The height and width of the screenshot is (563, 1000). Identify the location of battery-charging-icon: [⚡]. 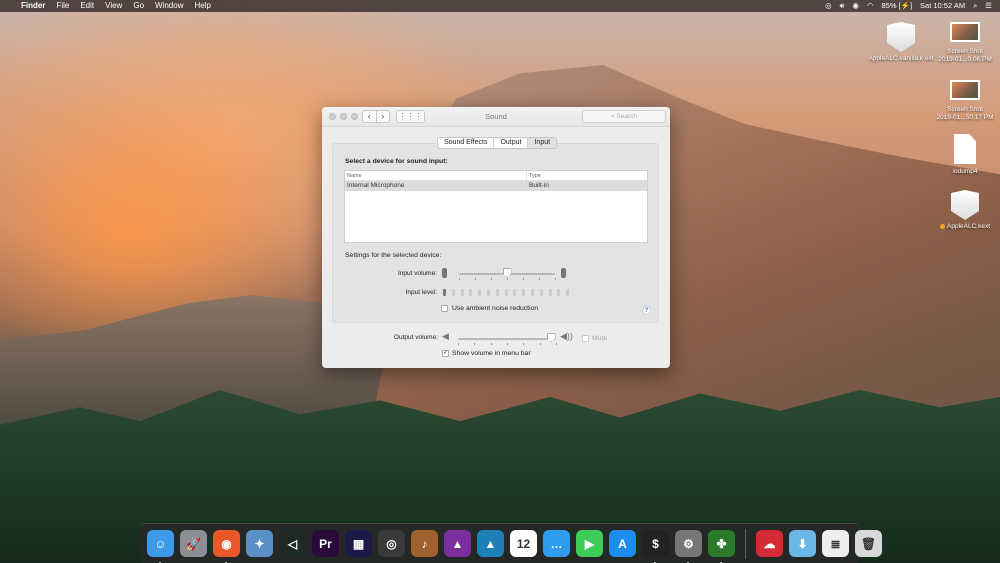
(906, 6).